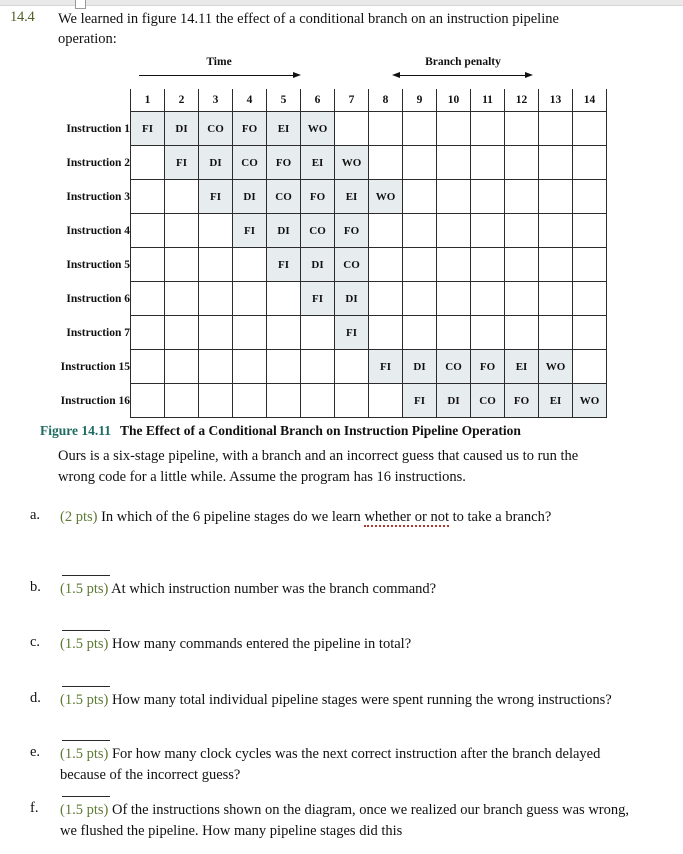 This screenshot has height=854, width=683. Describe the element at coordinates (406, 518) in the screenshot. I see `emphasized-phrase: whether or not` at that location.